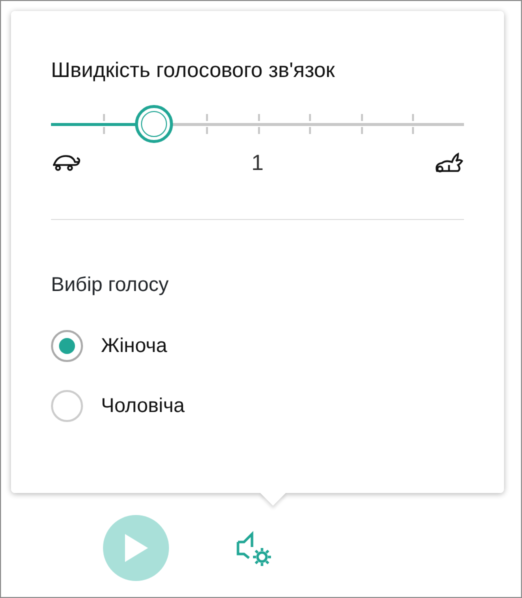 This screenshot has height=598, width=522. I want to click on speed-value: 1, so click(257, 163).